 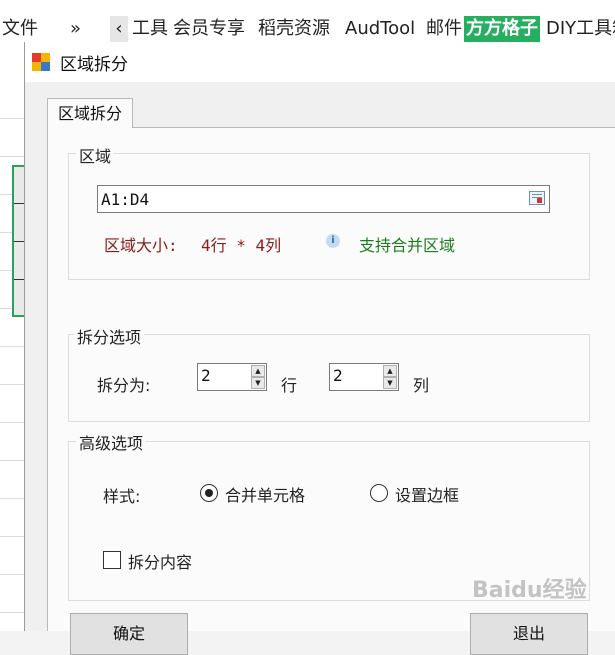 I want to click on split-content-checkbox, so click(x=112, y=560).